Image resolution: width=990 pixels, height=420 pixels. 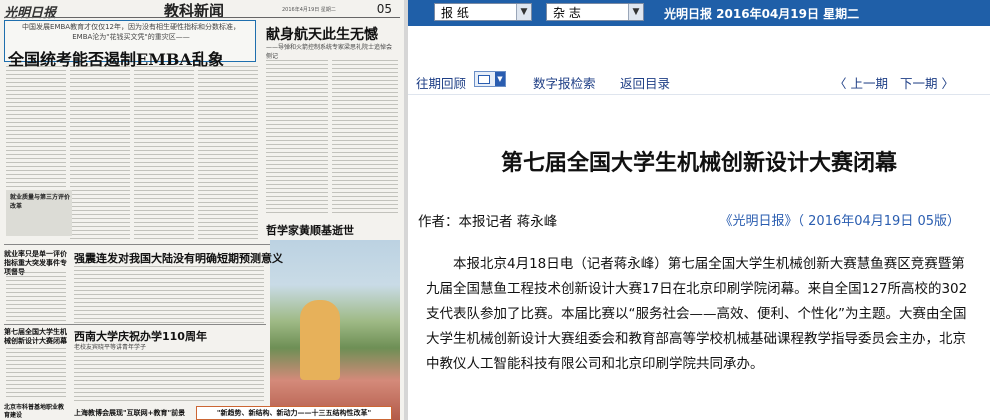 I want to click on issue-navigation: 往期回顾 ▼ 数字报检索 返回目录 〈 上一期 下一期 〉, so click(x=699, y=79).